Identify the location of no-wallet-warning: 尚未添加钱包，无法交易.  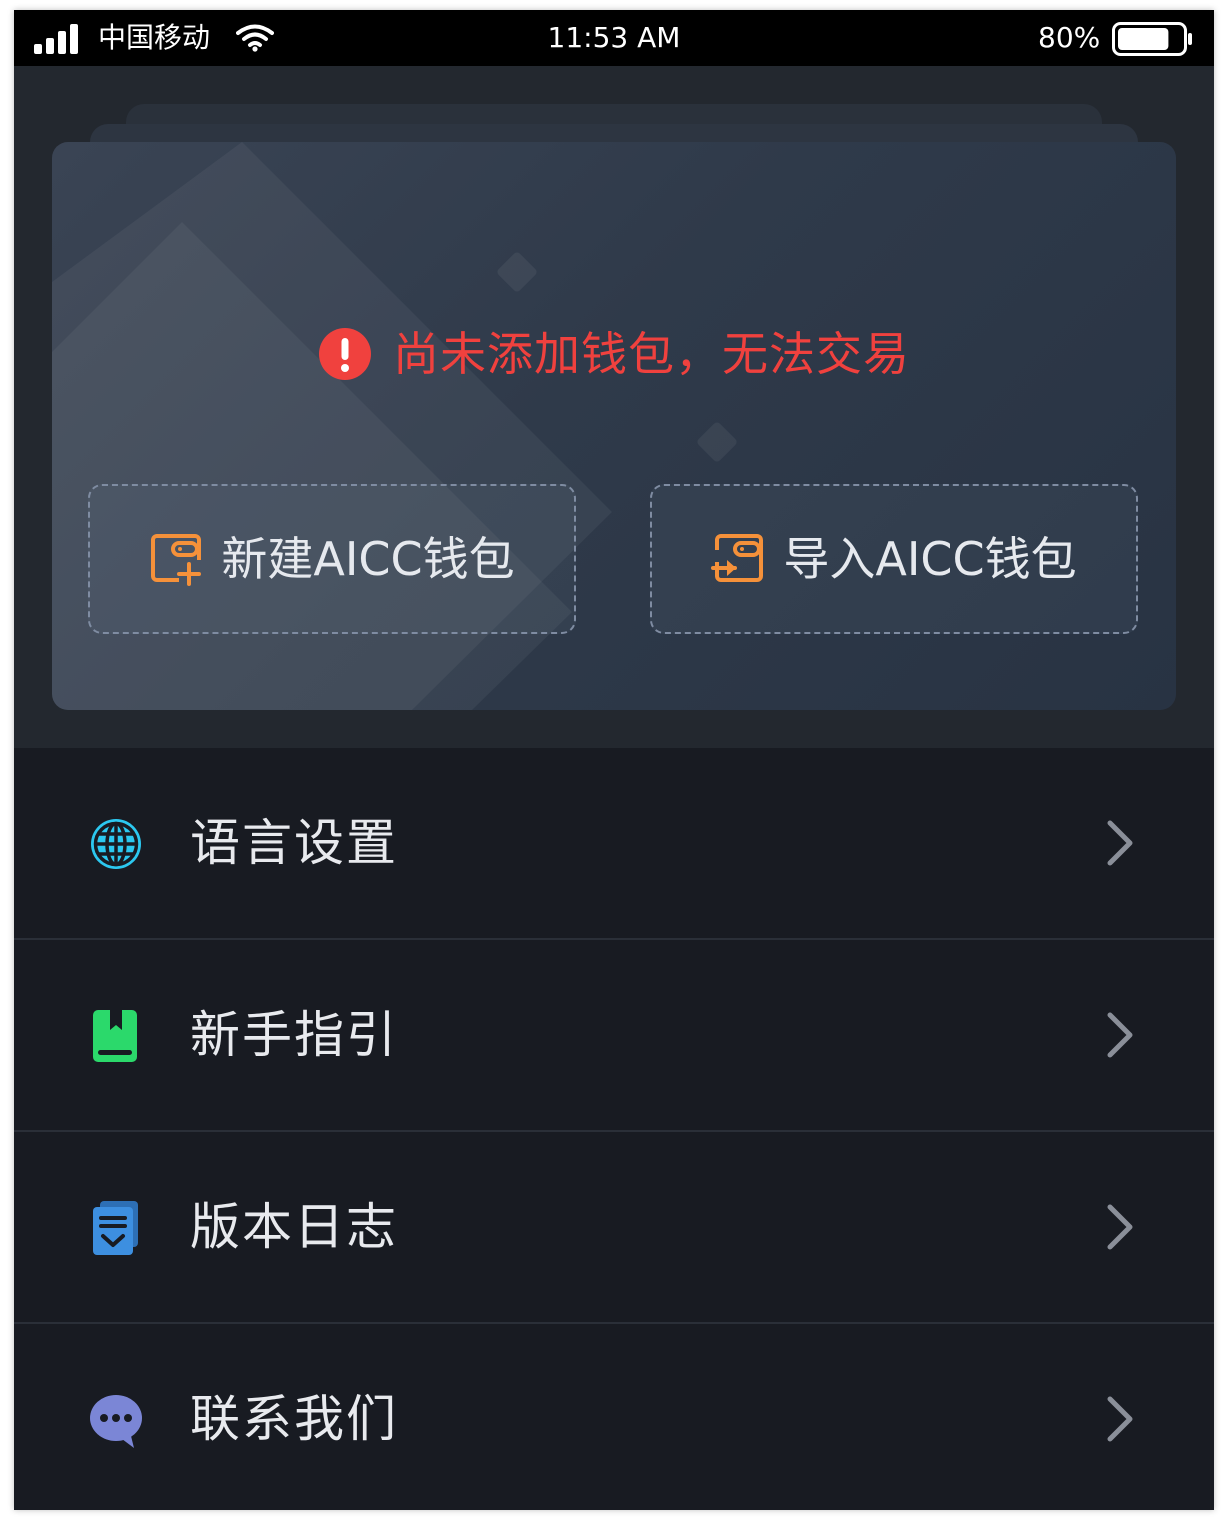
(614, 356).